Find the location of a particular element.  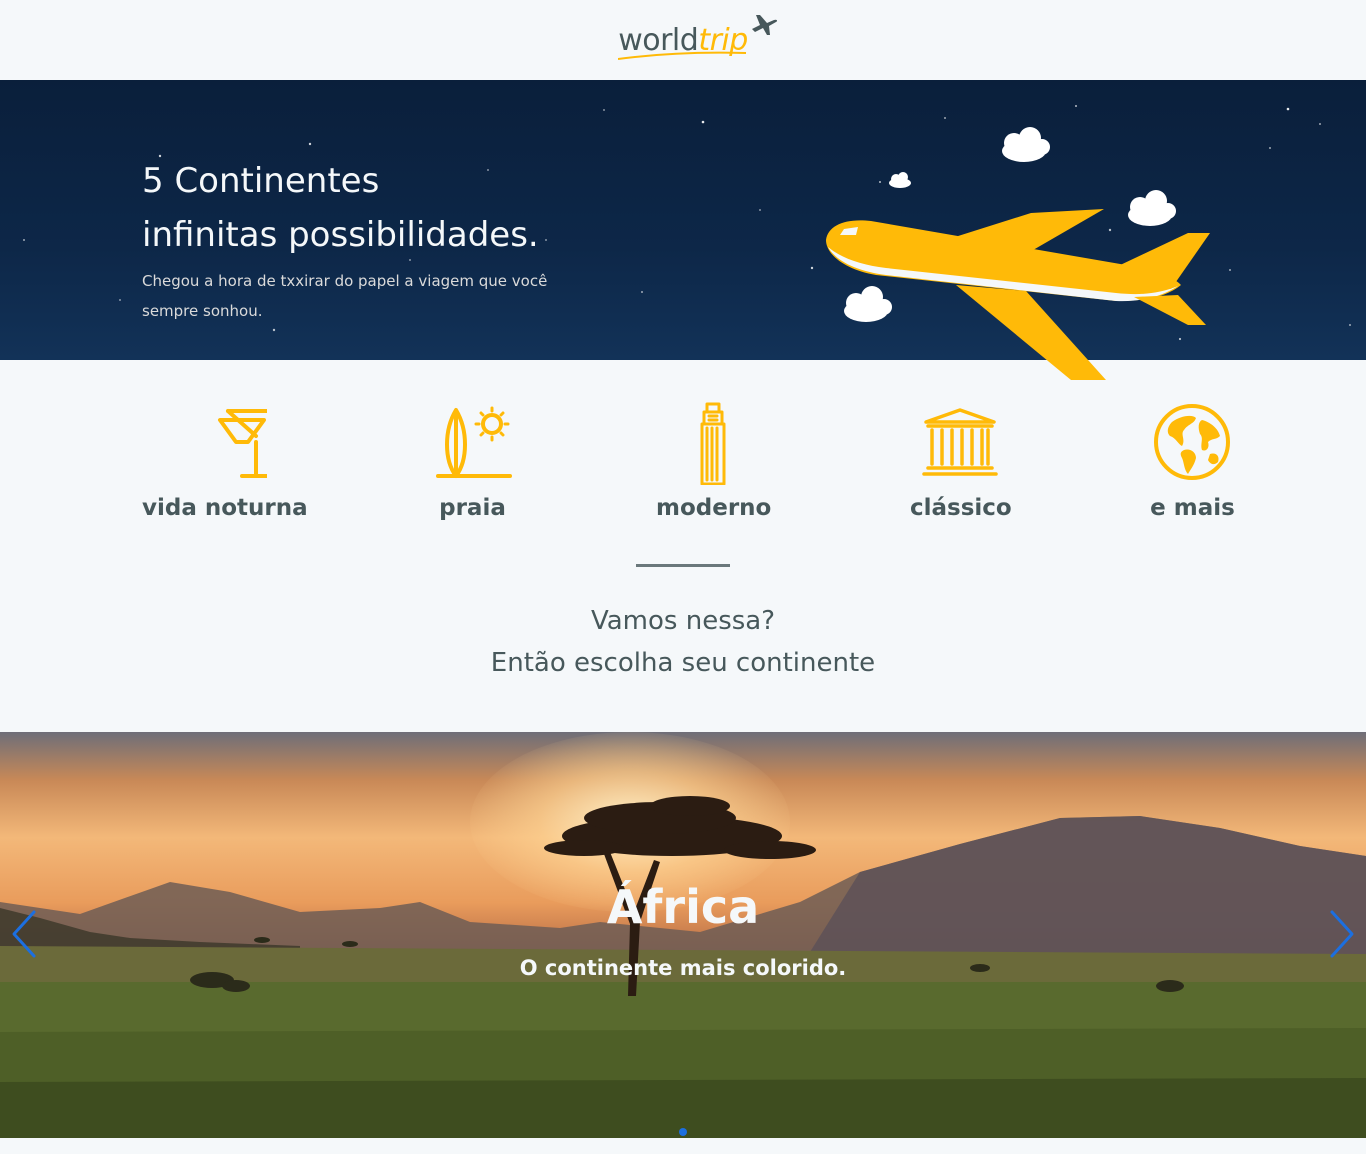

banner-title-line1: 5 Continentes is located at coordinates (261, 181).